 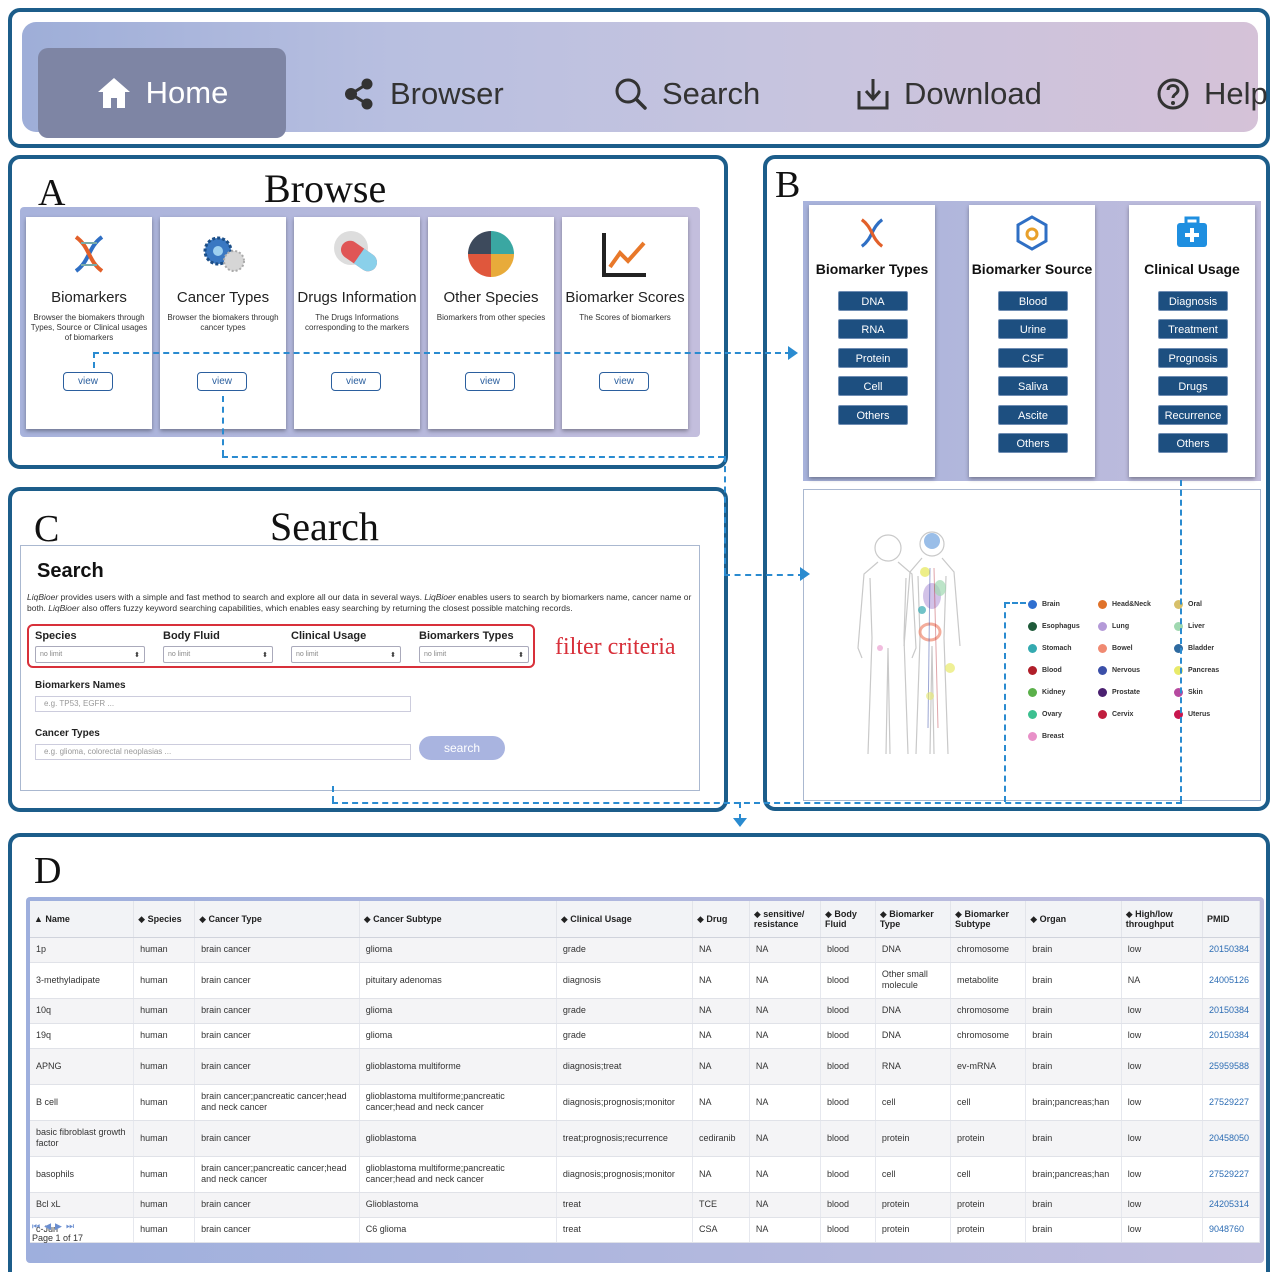 I want to click on legend-stomach: Stomach, so click(x=1050, y=648).